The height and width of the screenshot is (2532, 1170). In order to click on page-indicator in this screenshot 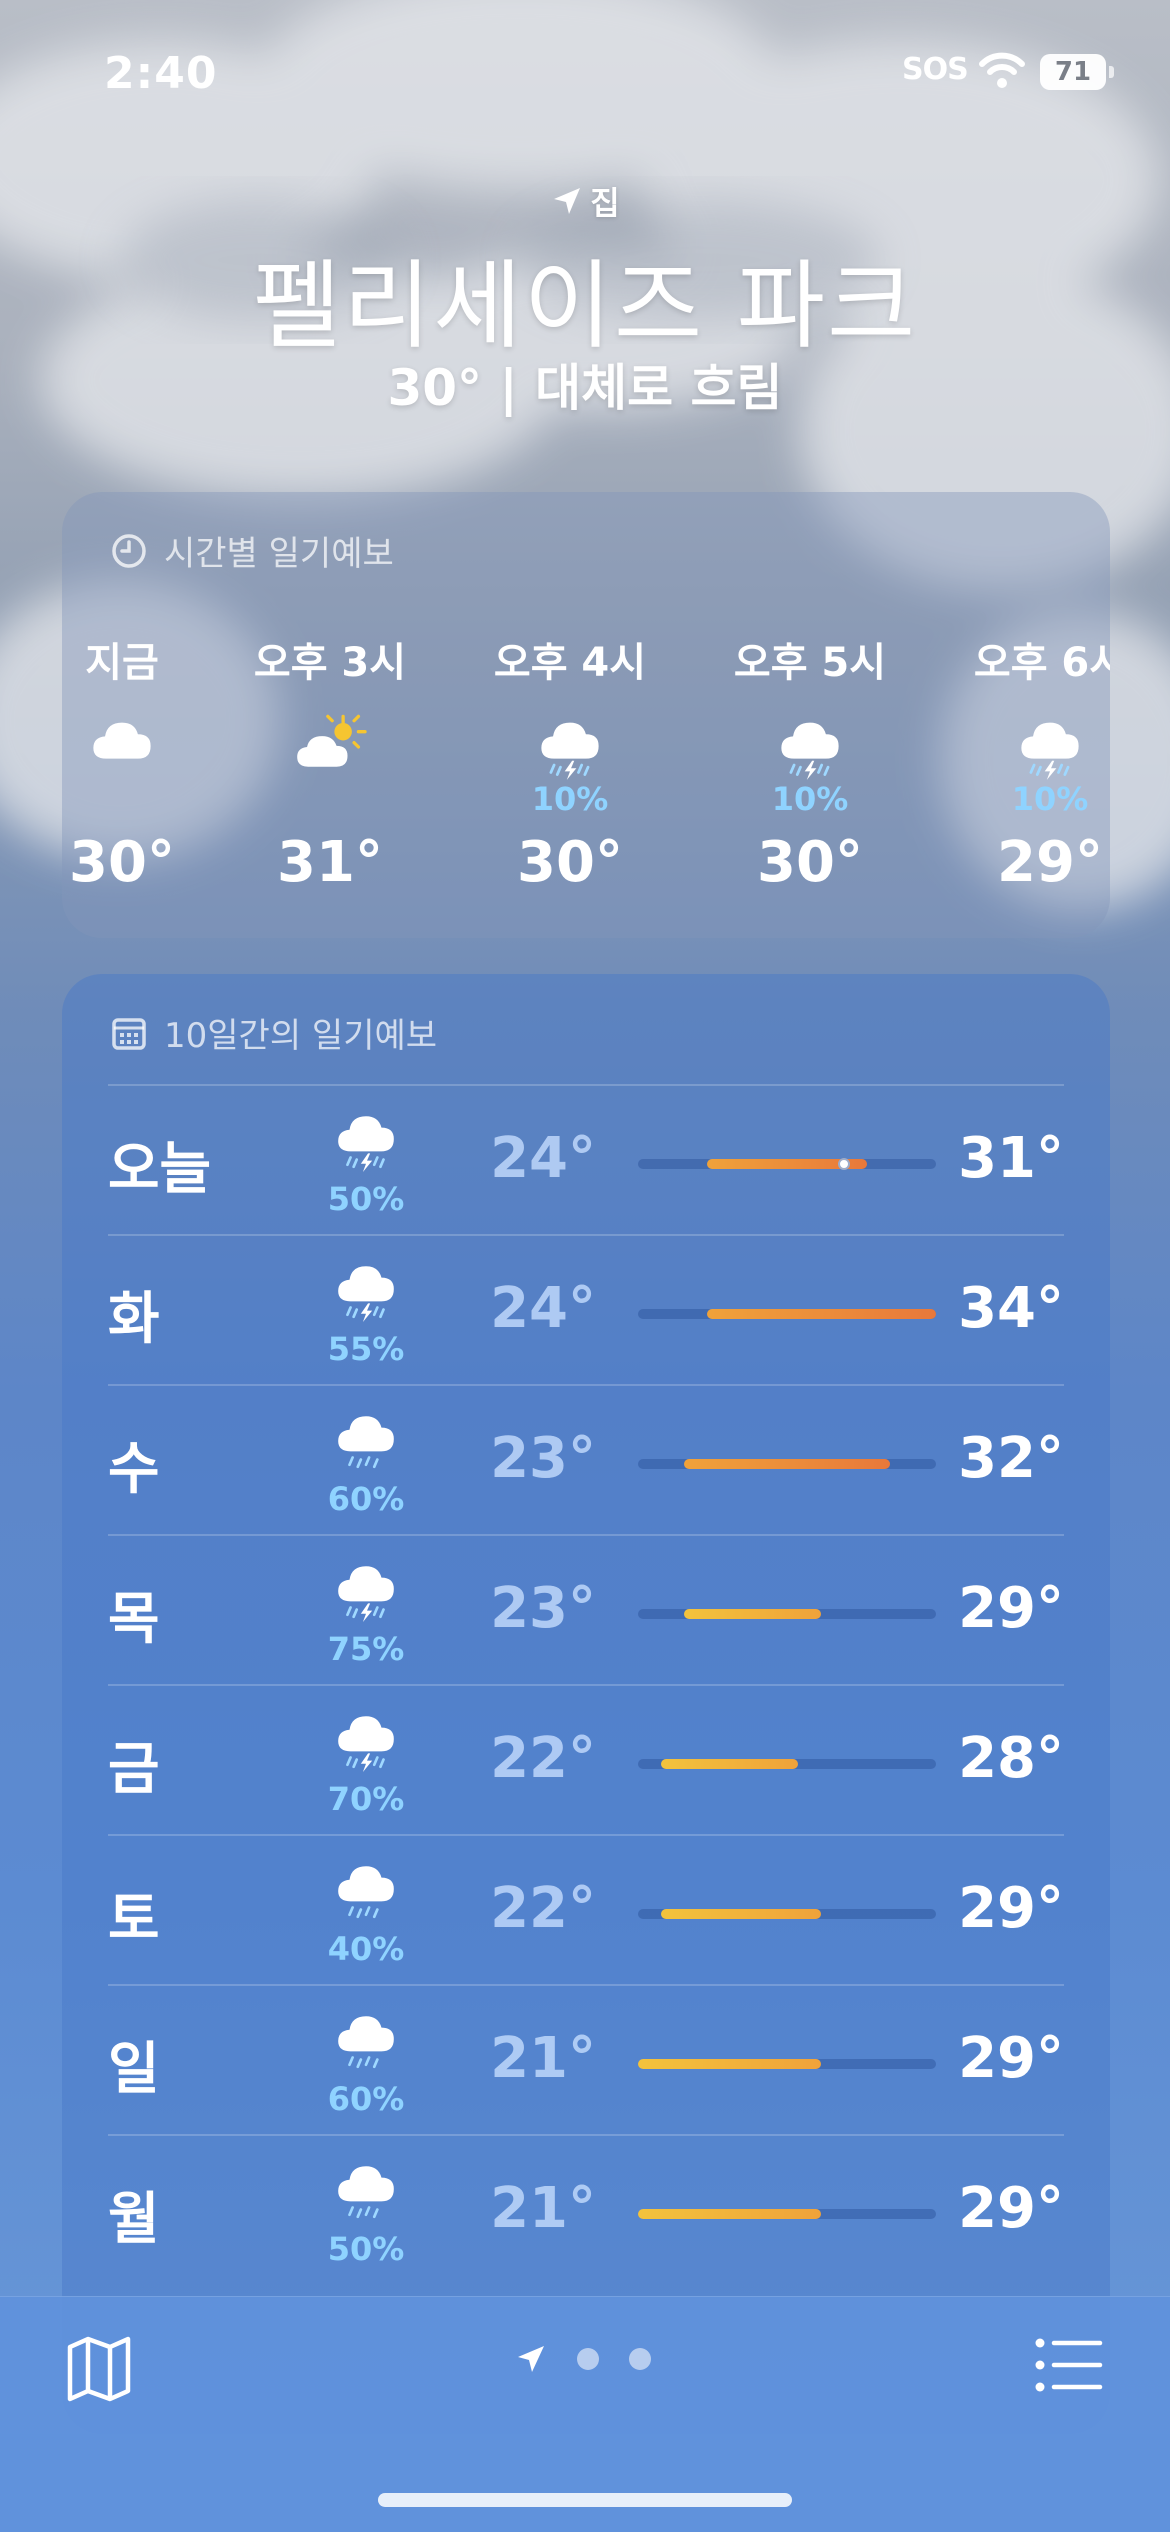, I will do `click(583, 2359)`.